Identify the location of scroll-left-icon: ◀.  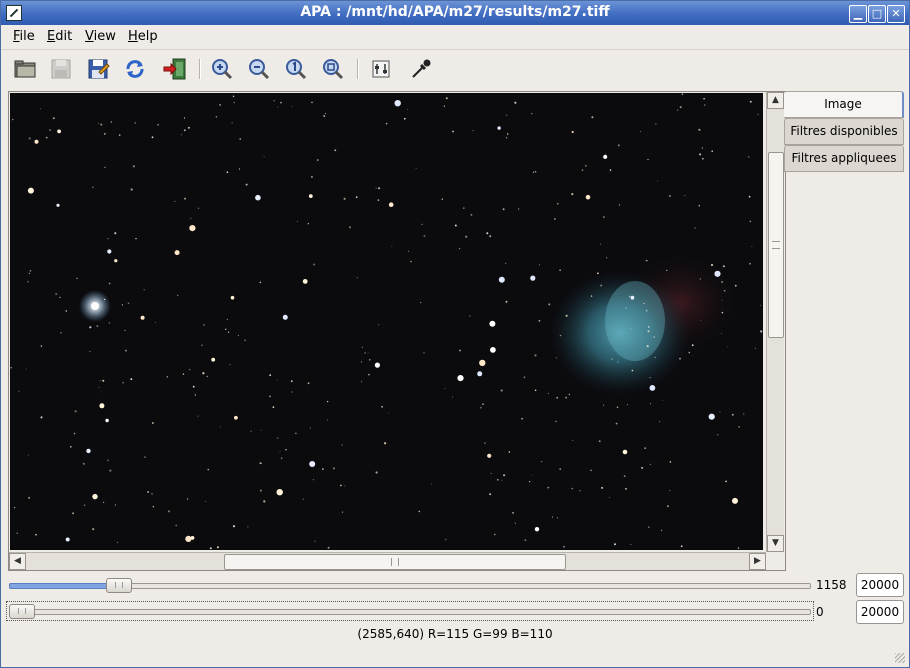
(17, 561).